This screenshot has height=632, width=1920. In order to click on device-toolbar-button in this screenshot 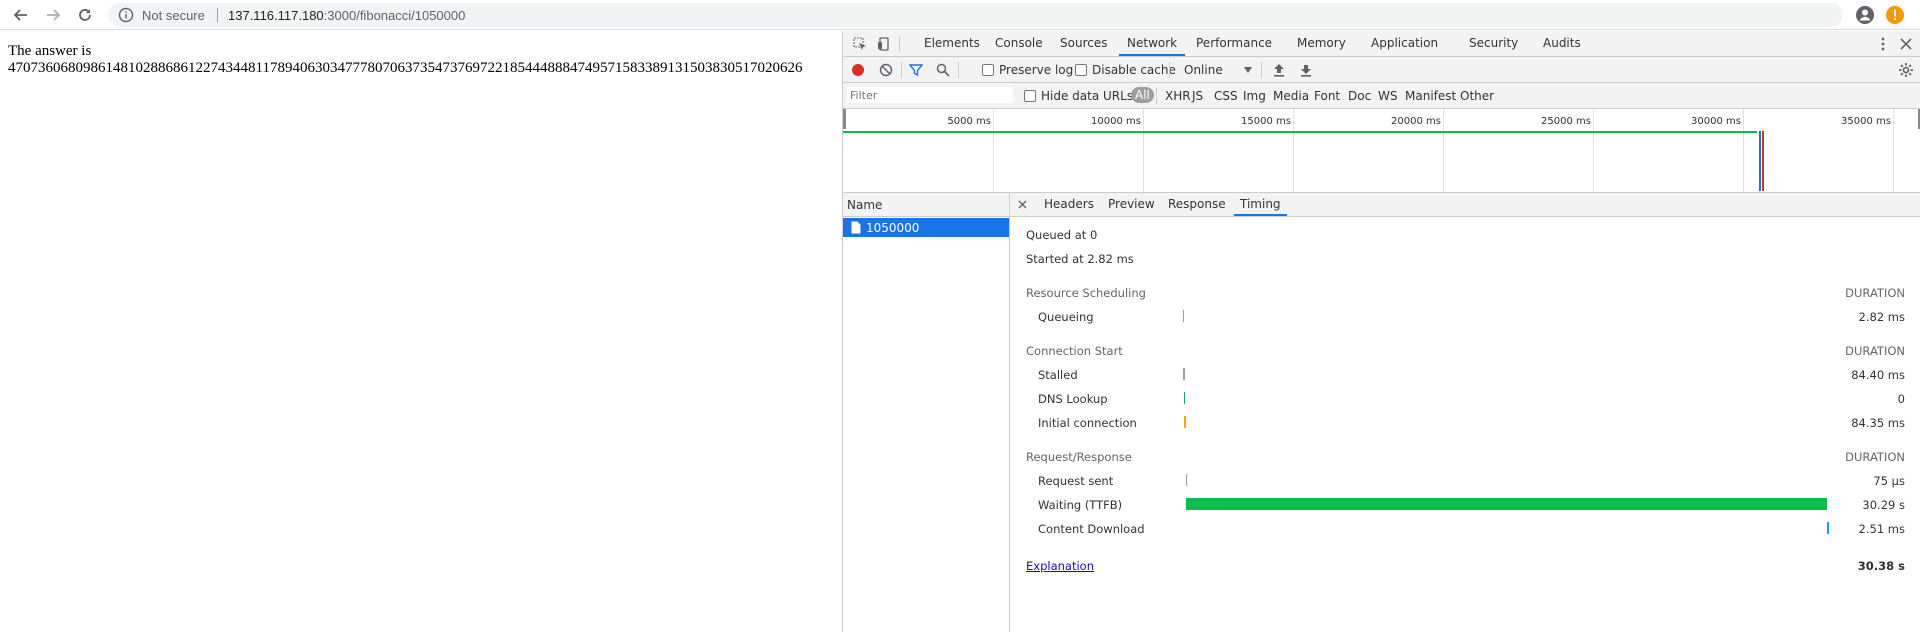, I will do `click(884, 44)`.